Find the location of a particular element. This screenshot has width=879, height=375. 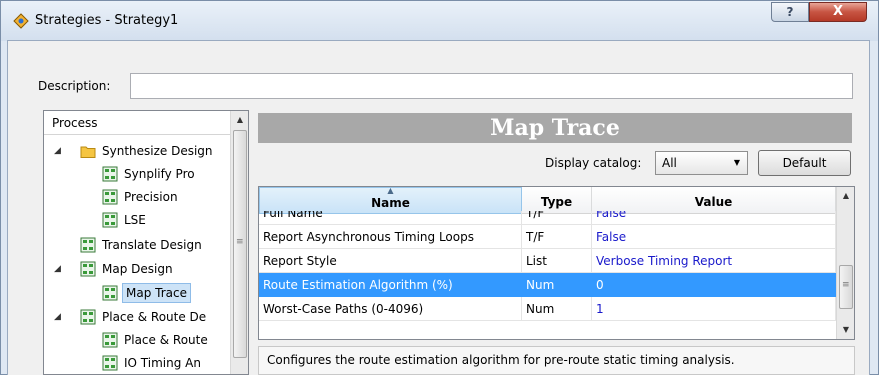

tree-item-label: Map Trace is located at coordinates (156, 293).